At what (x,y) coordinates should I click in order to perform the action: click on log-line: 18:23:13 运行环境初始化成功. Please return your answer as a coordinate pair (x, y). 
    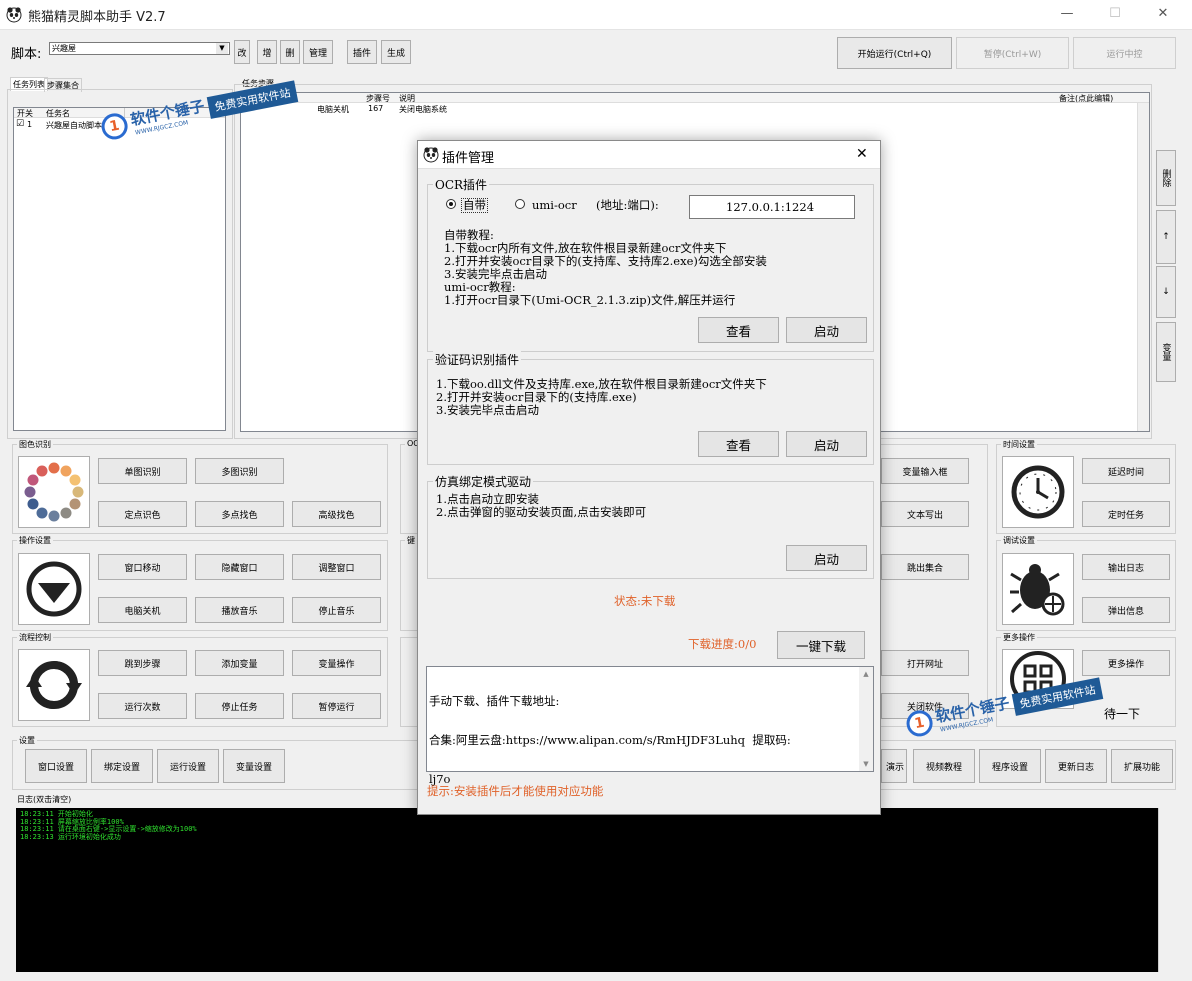
    Looking at the image, I should click on (70, 836).